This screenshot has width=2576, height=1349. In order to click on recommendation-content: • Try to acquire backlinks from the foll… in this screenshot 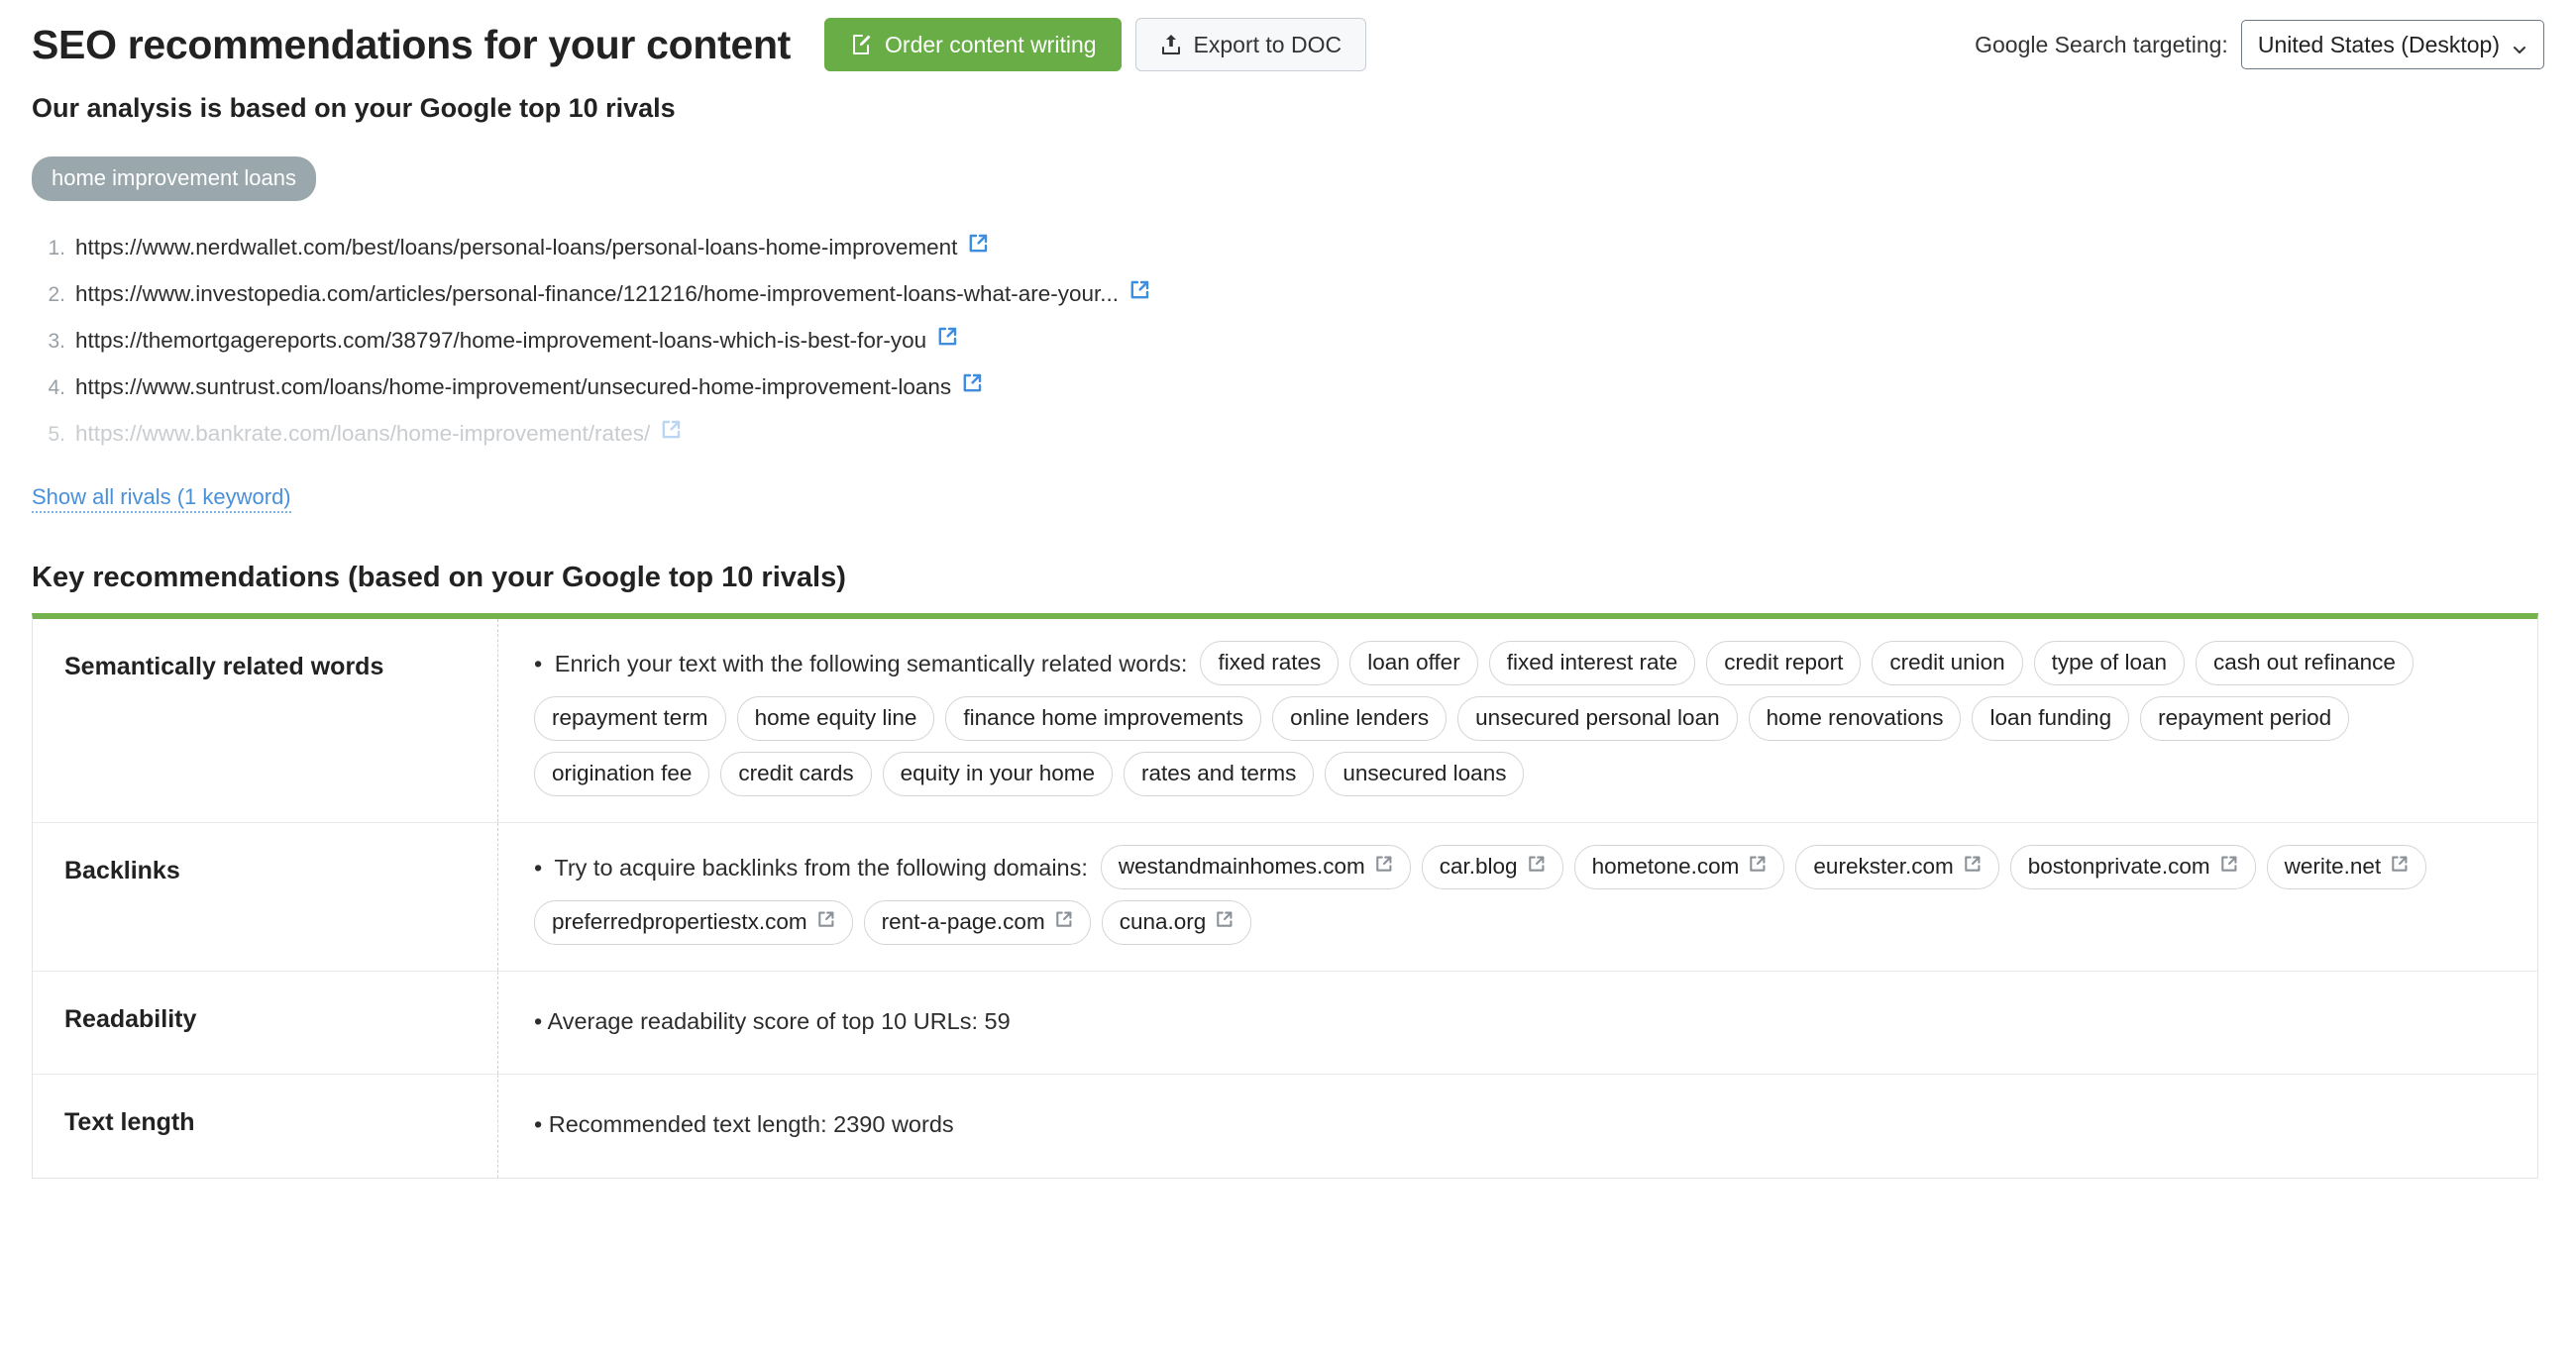, I will do `click(1517, 897)`.